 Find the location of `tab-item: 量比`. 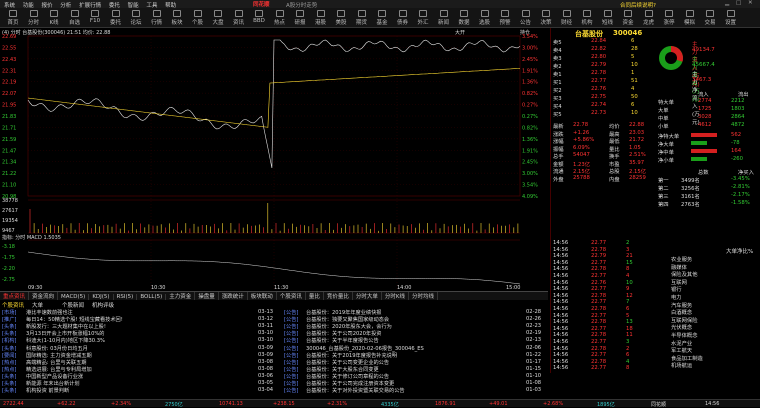

tab-item: 量比 is located at coordinates (315, 296).